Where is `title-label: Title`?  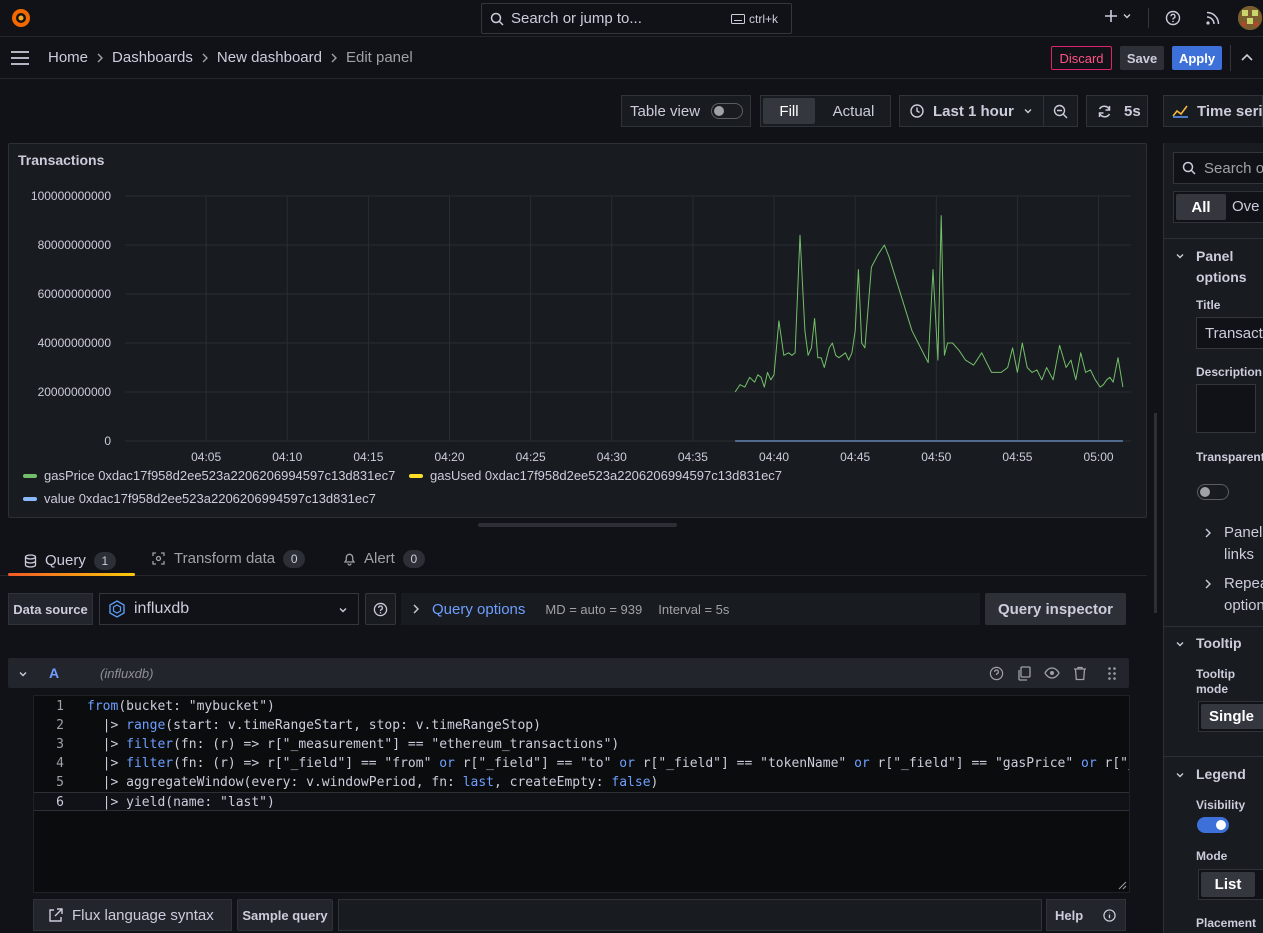
title-label: Title is located at coordinates (1208, 305).